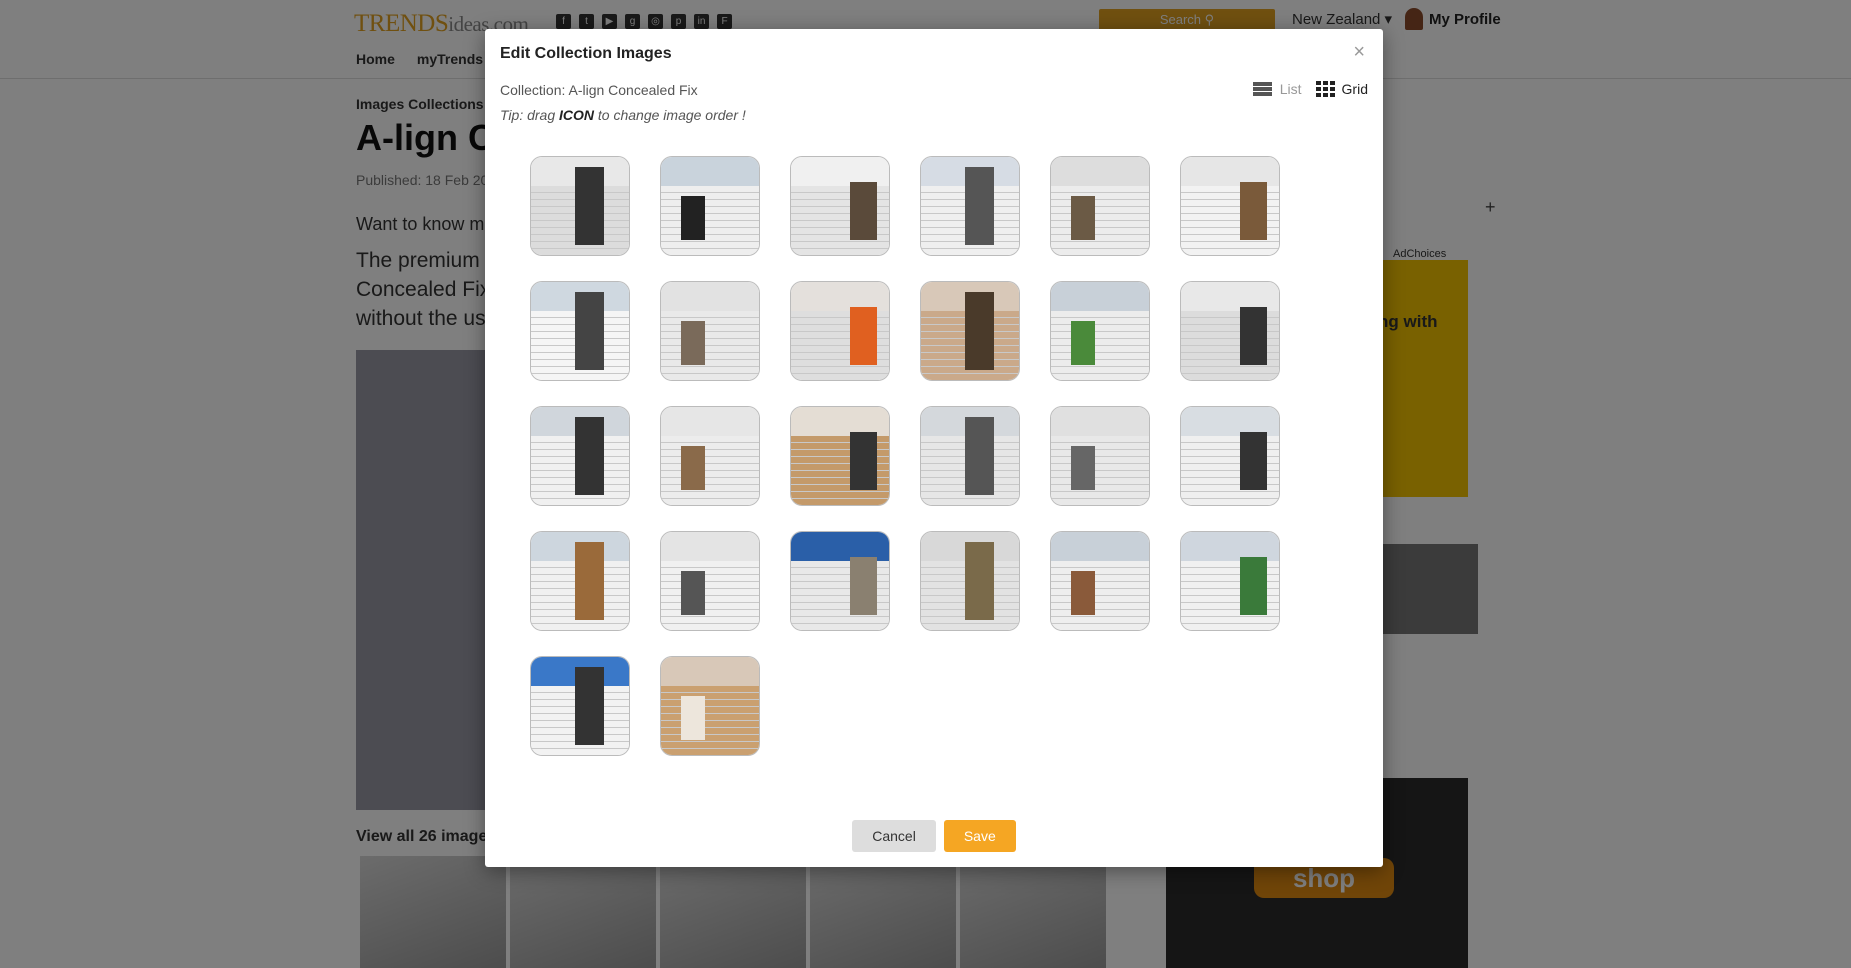 The image size is (1851, 968). I want to click on list-icon, so click(1262, 89).